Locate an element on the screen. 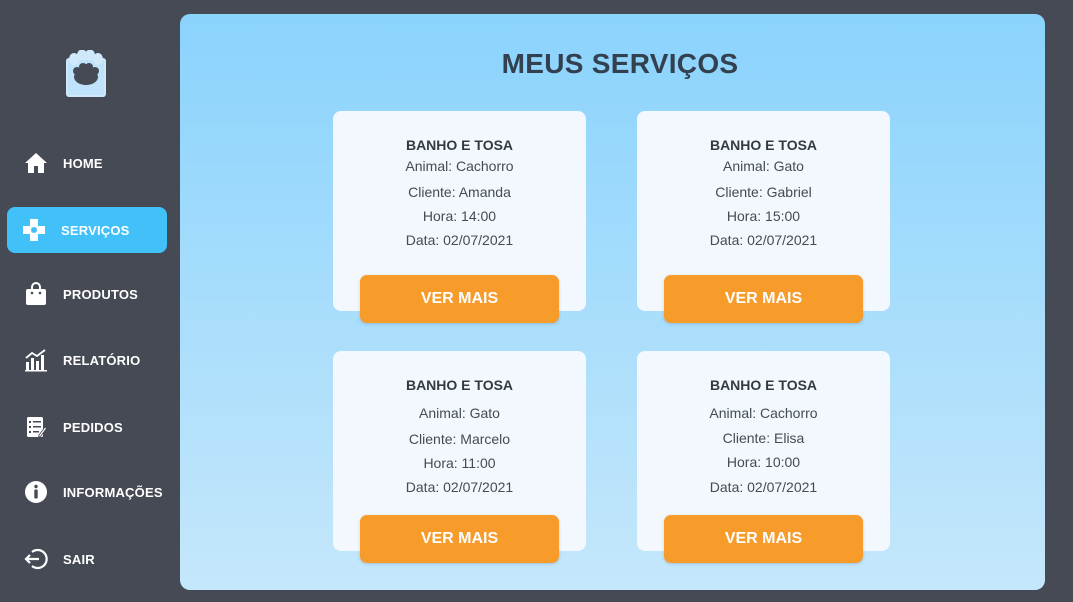  sidebar-item-label: PRODUTOS is located at coordinates (101, 294).